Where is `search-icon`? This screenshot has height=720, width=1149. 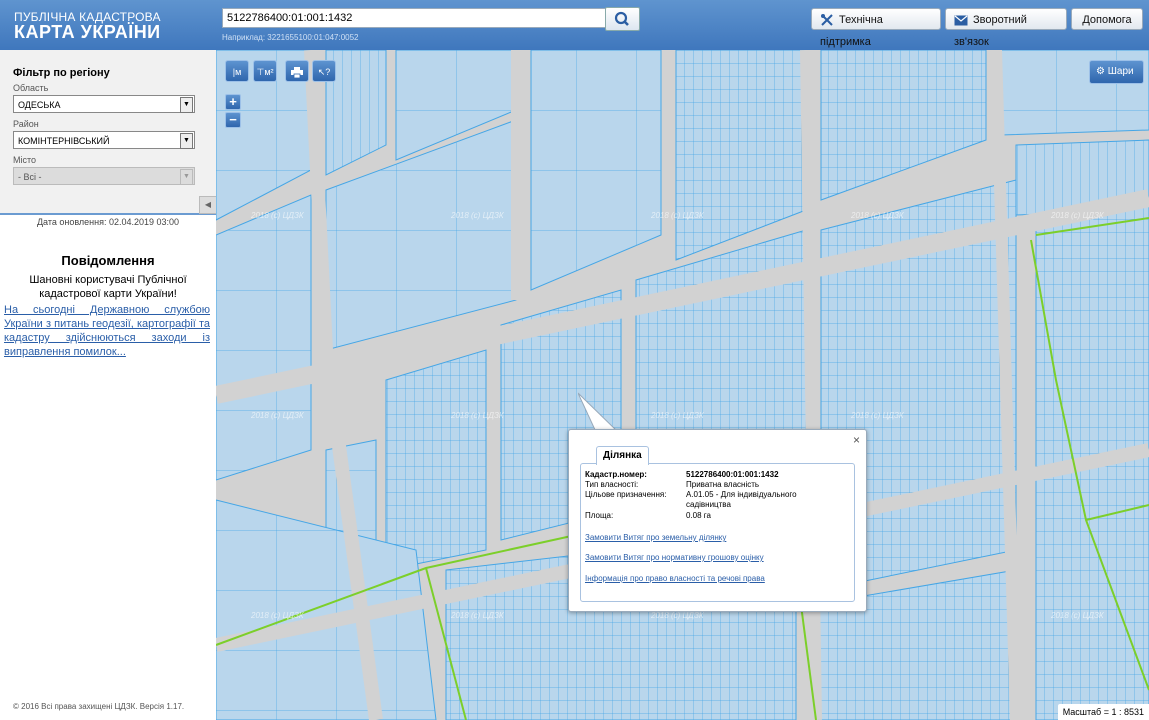
search-icon is located at coordinates (621, 18).